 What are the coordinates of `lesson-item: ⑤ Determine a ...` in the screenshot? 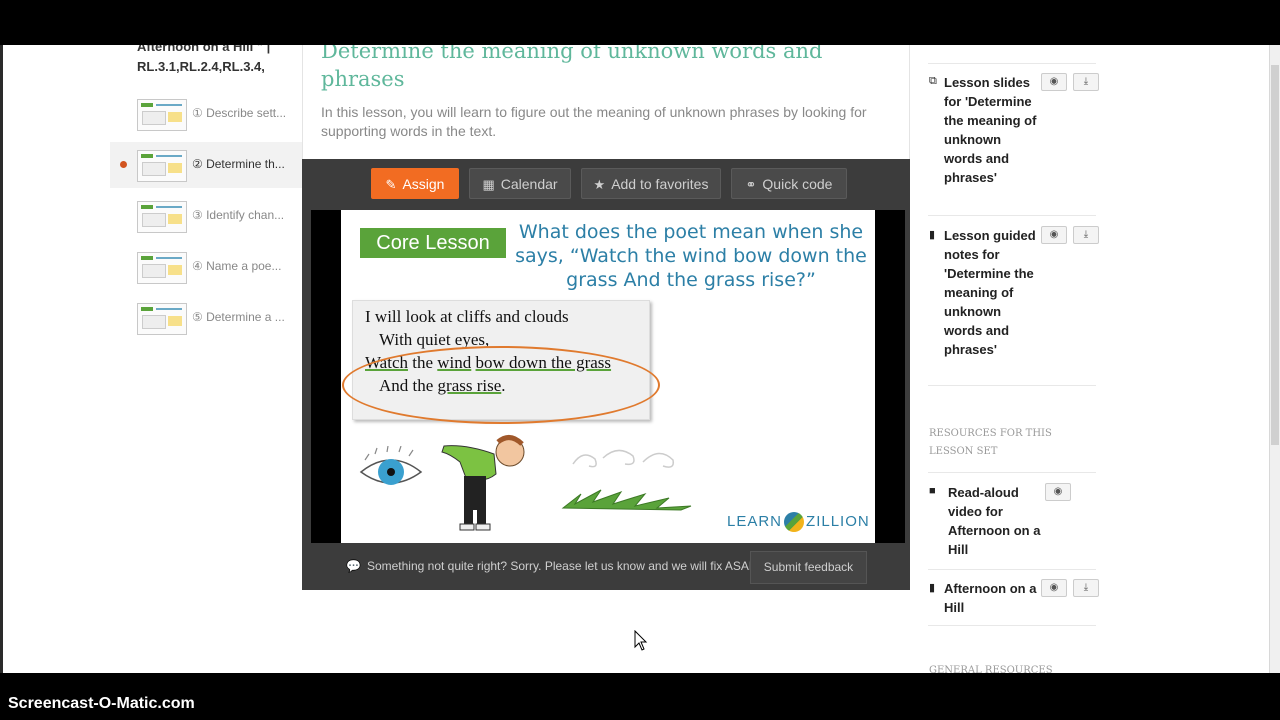 It's located at (206, 318).